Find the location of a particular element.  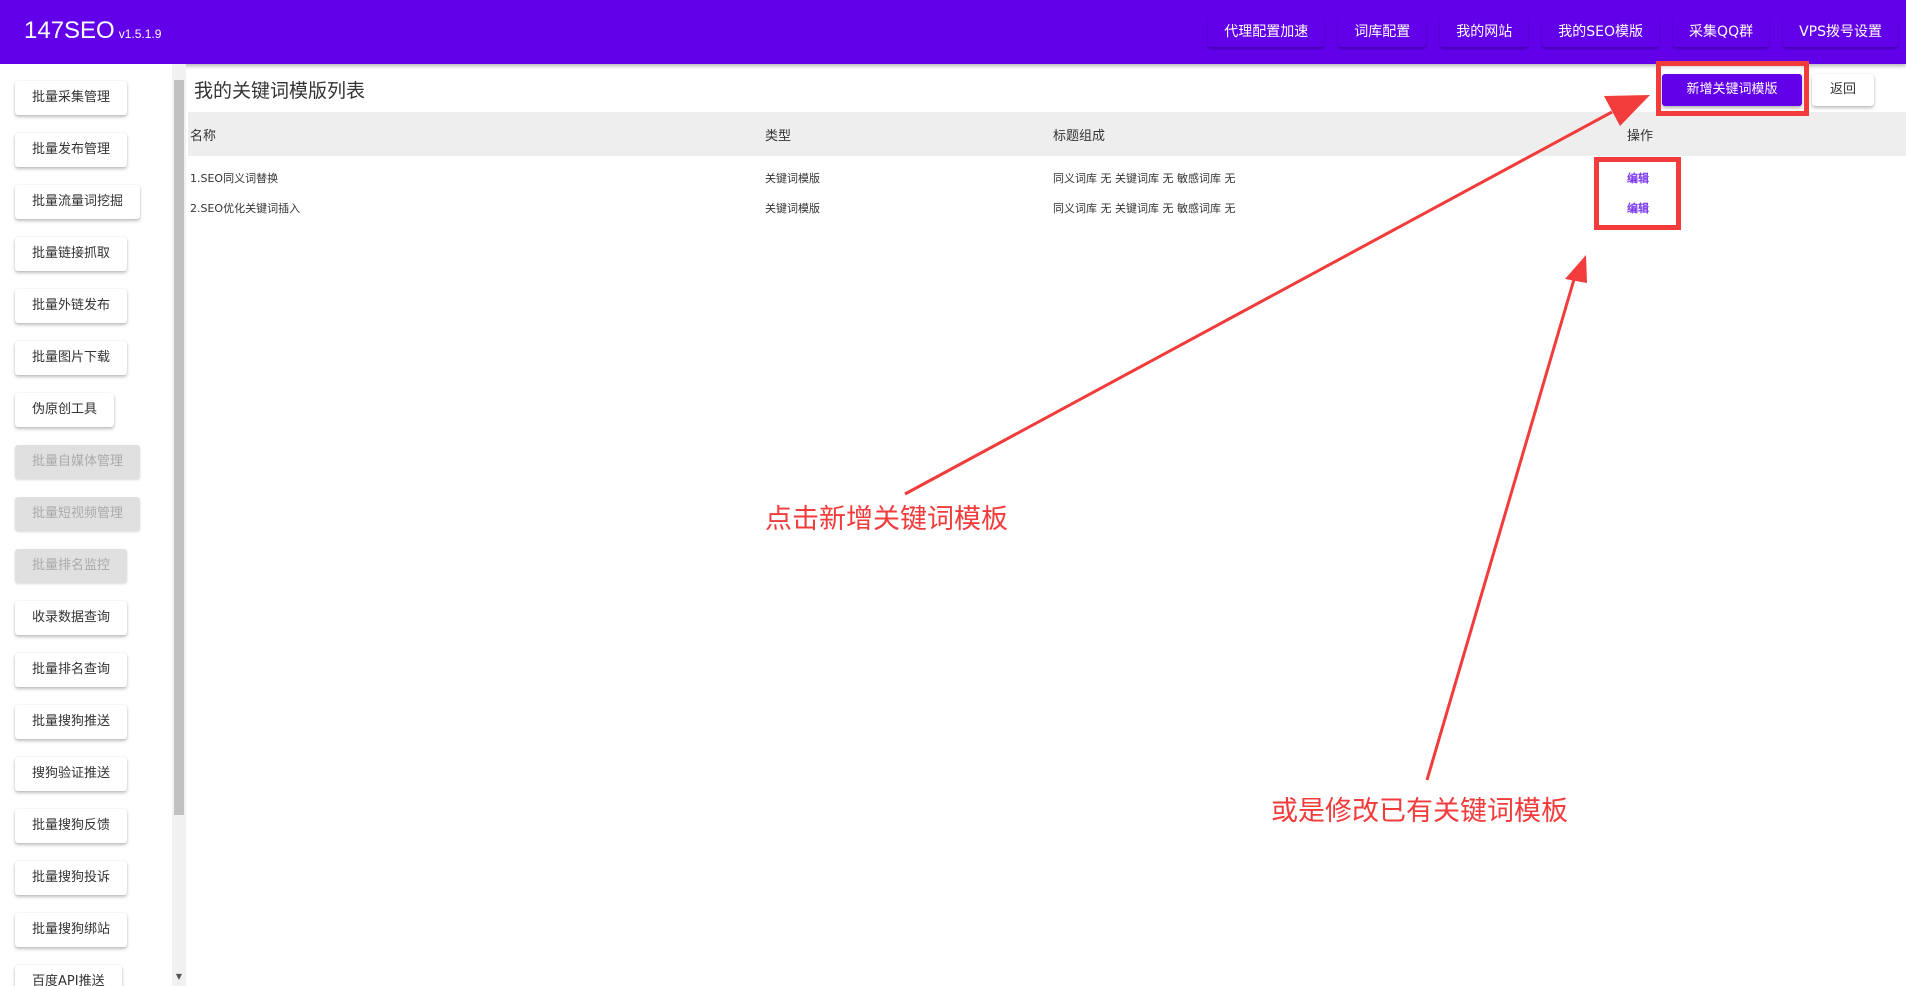

nav-my-seo-templates: 我的SEO模版 is located at coordinates (1601, 32).